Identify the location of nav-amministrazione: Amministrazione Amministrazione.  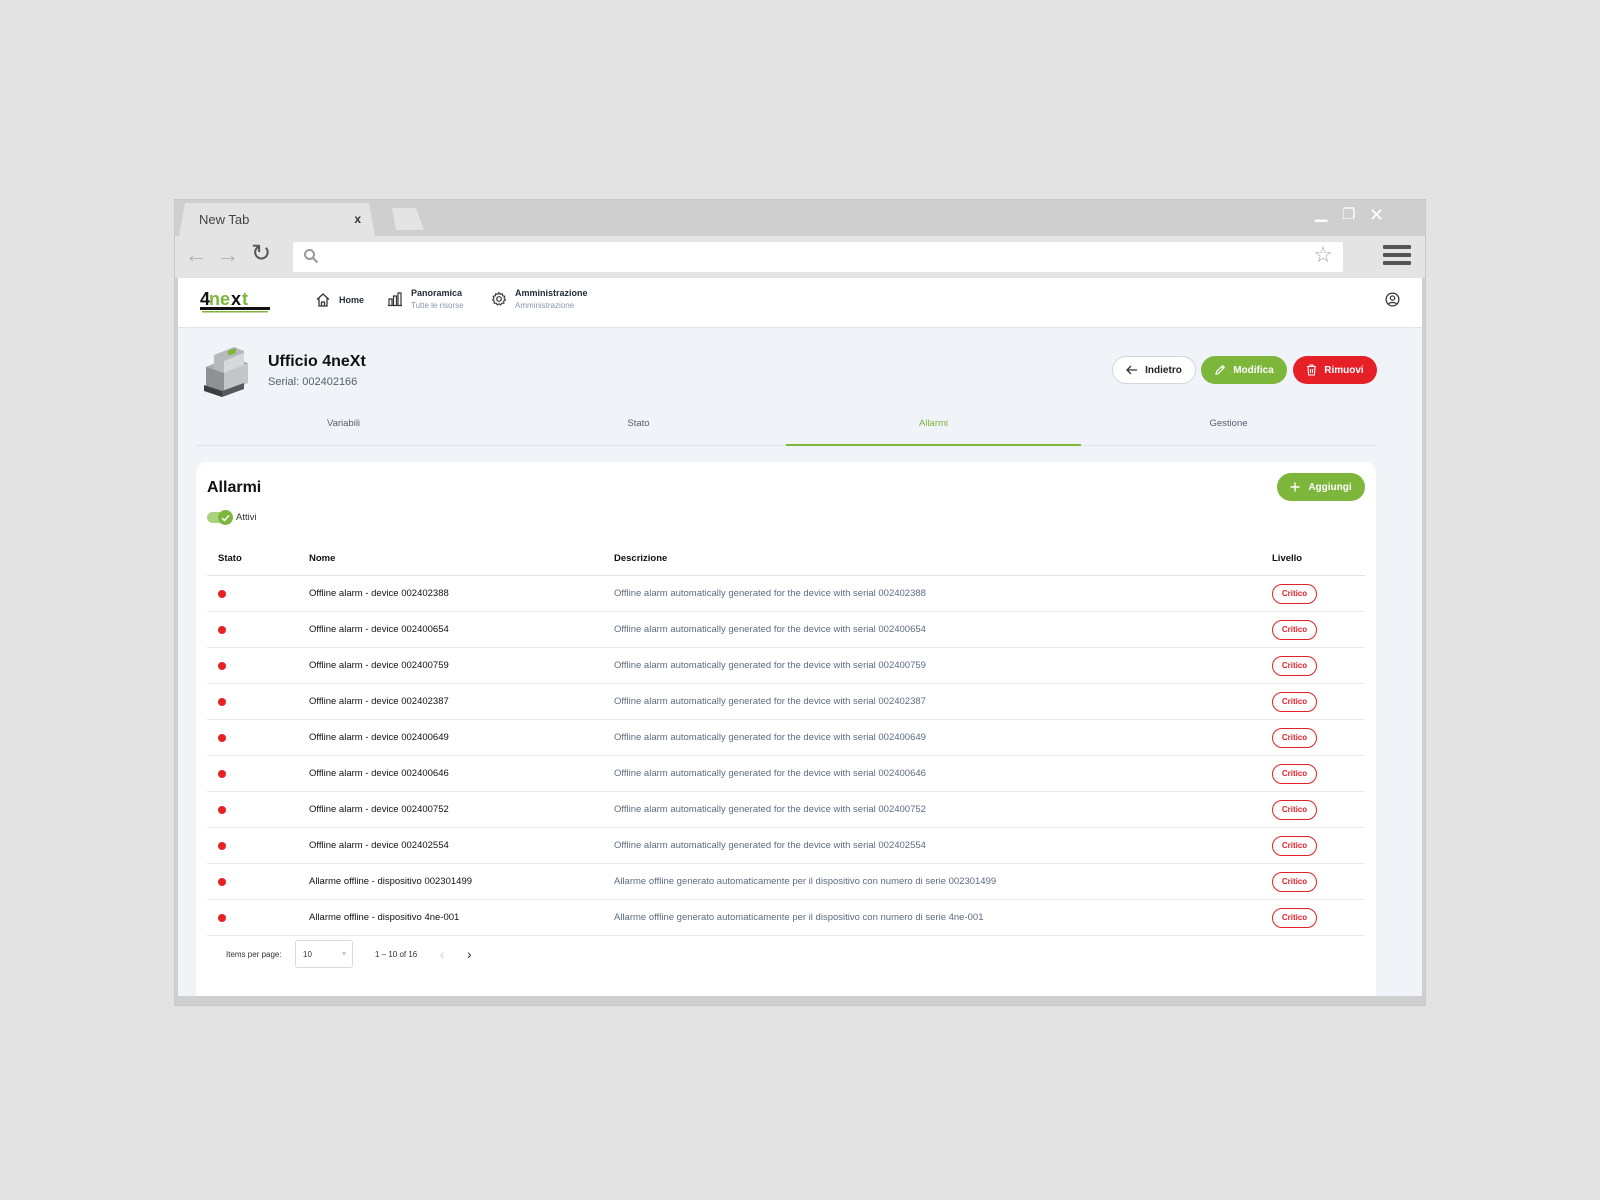
(539, 299).